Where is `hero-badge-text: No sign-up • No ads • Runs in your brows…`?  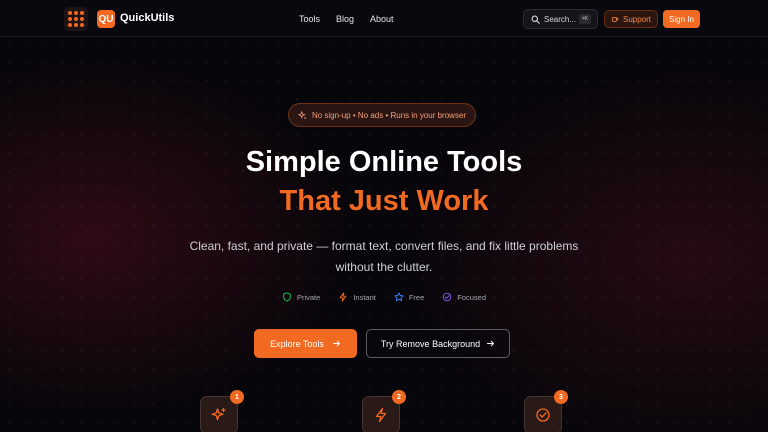 hero-badge-text: No sign-up • No ads • Runs in your brows… is located at coordinates (389, 115).